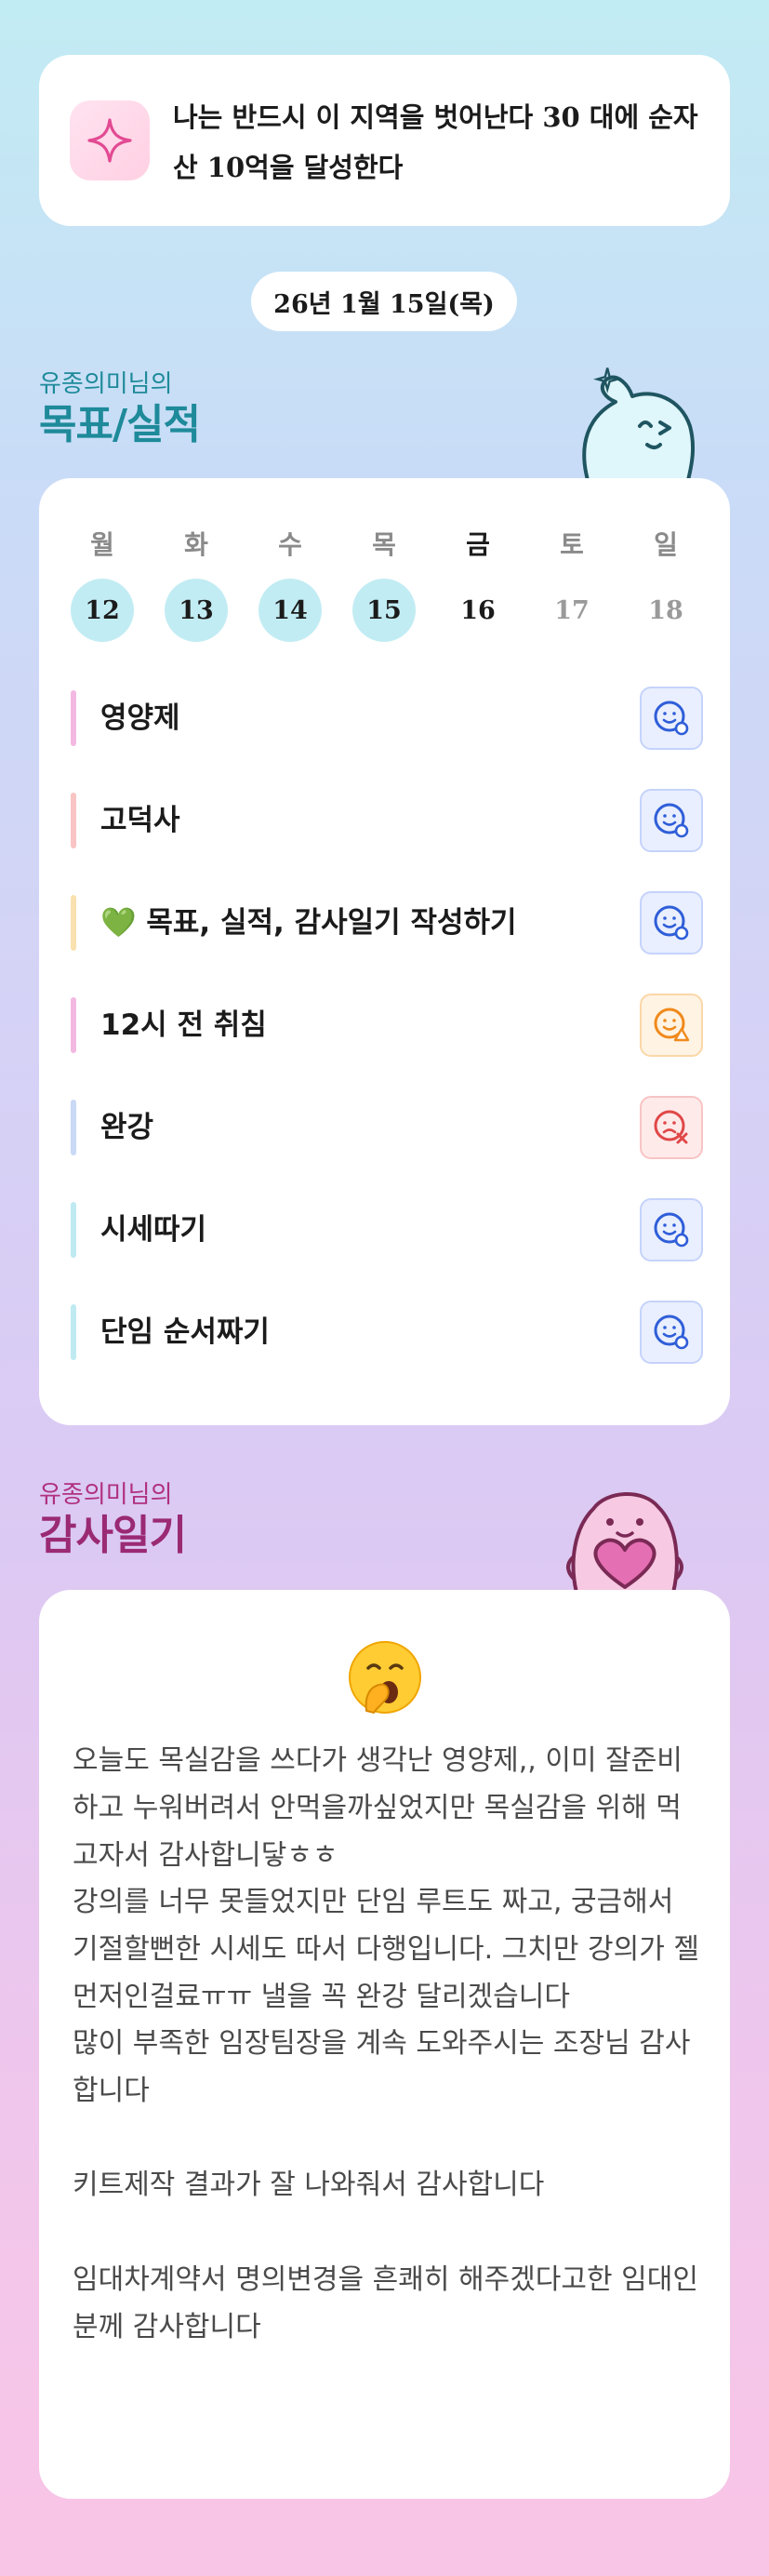  Describe the element at coordinates (384, 610) in the screenshot. I see `date-thu: 15` at that location.